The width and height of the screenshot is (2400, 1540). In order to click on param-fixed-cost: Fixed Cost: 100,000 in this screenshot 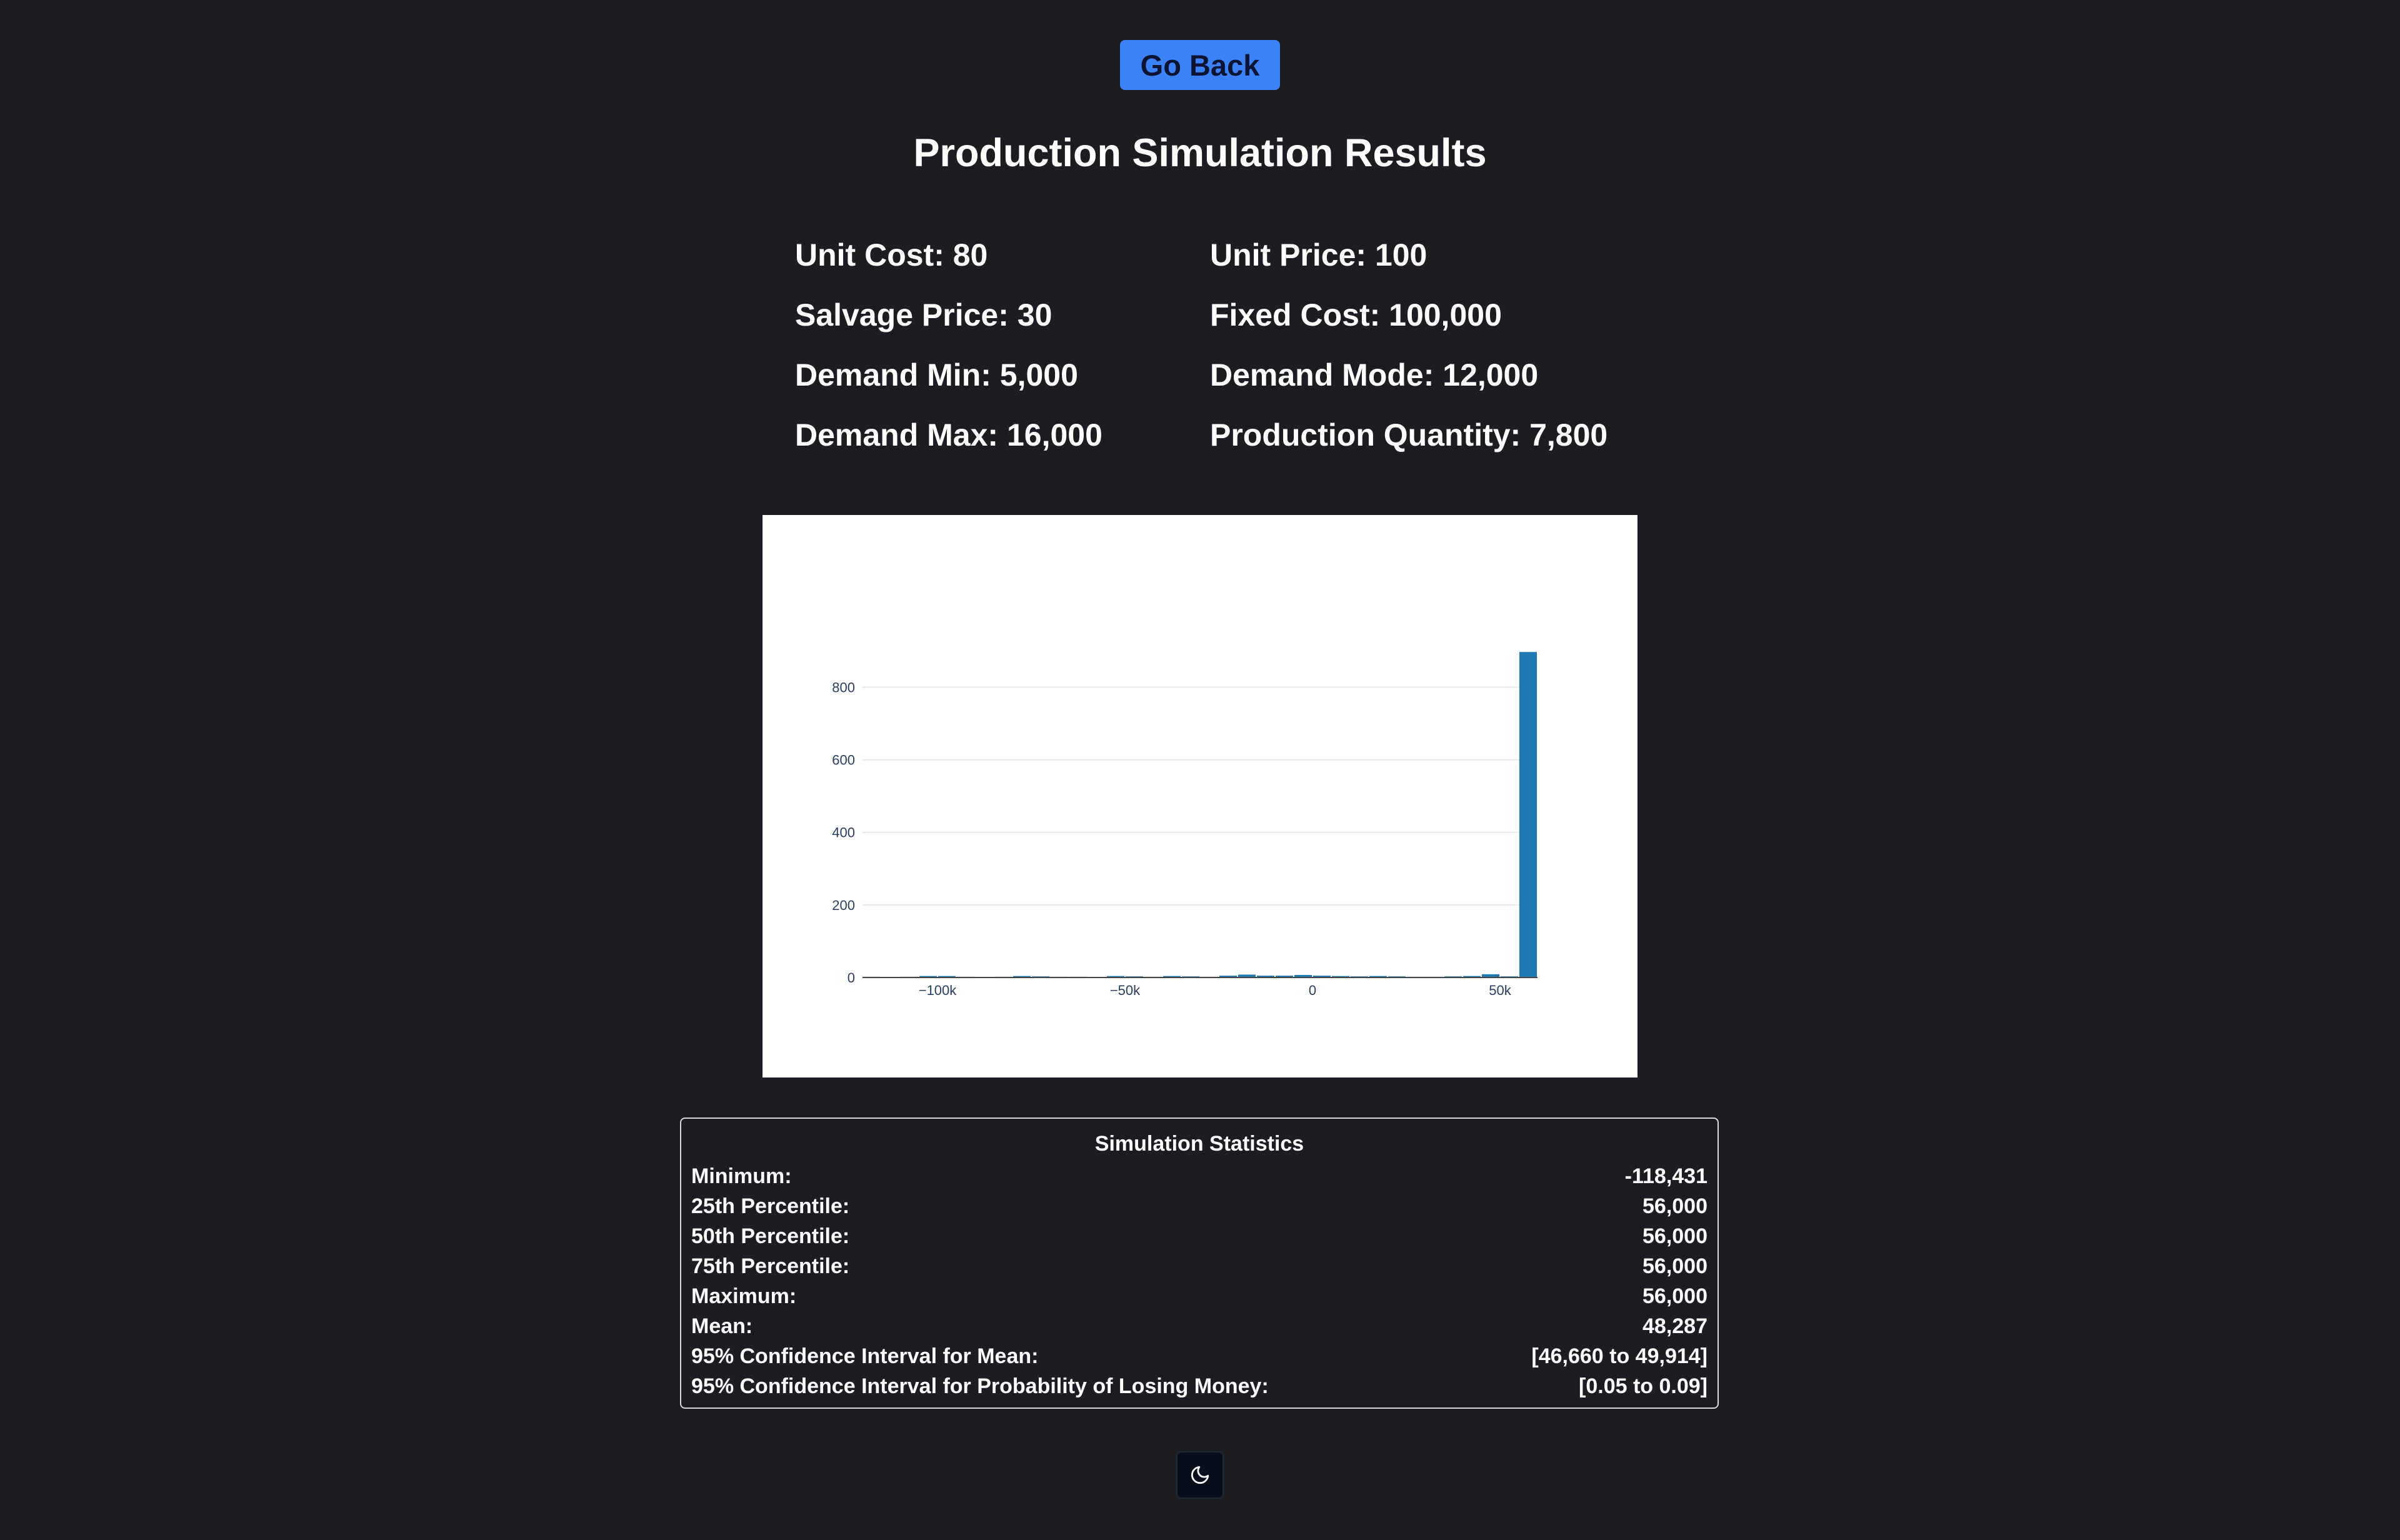, I will do `click(1356, 315)`.